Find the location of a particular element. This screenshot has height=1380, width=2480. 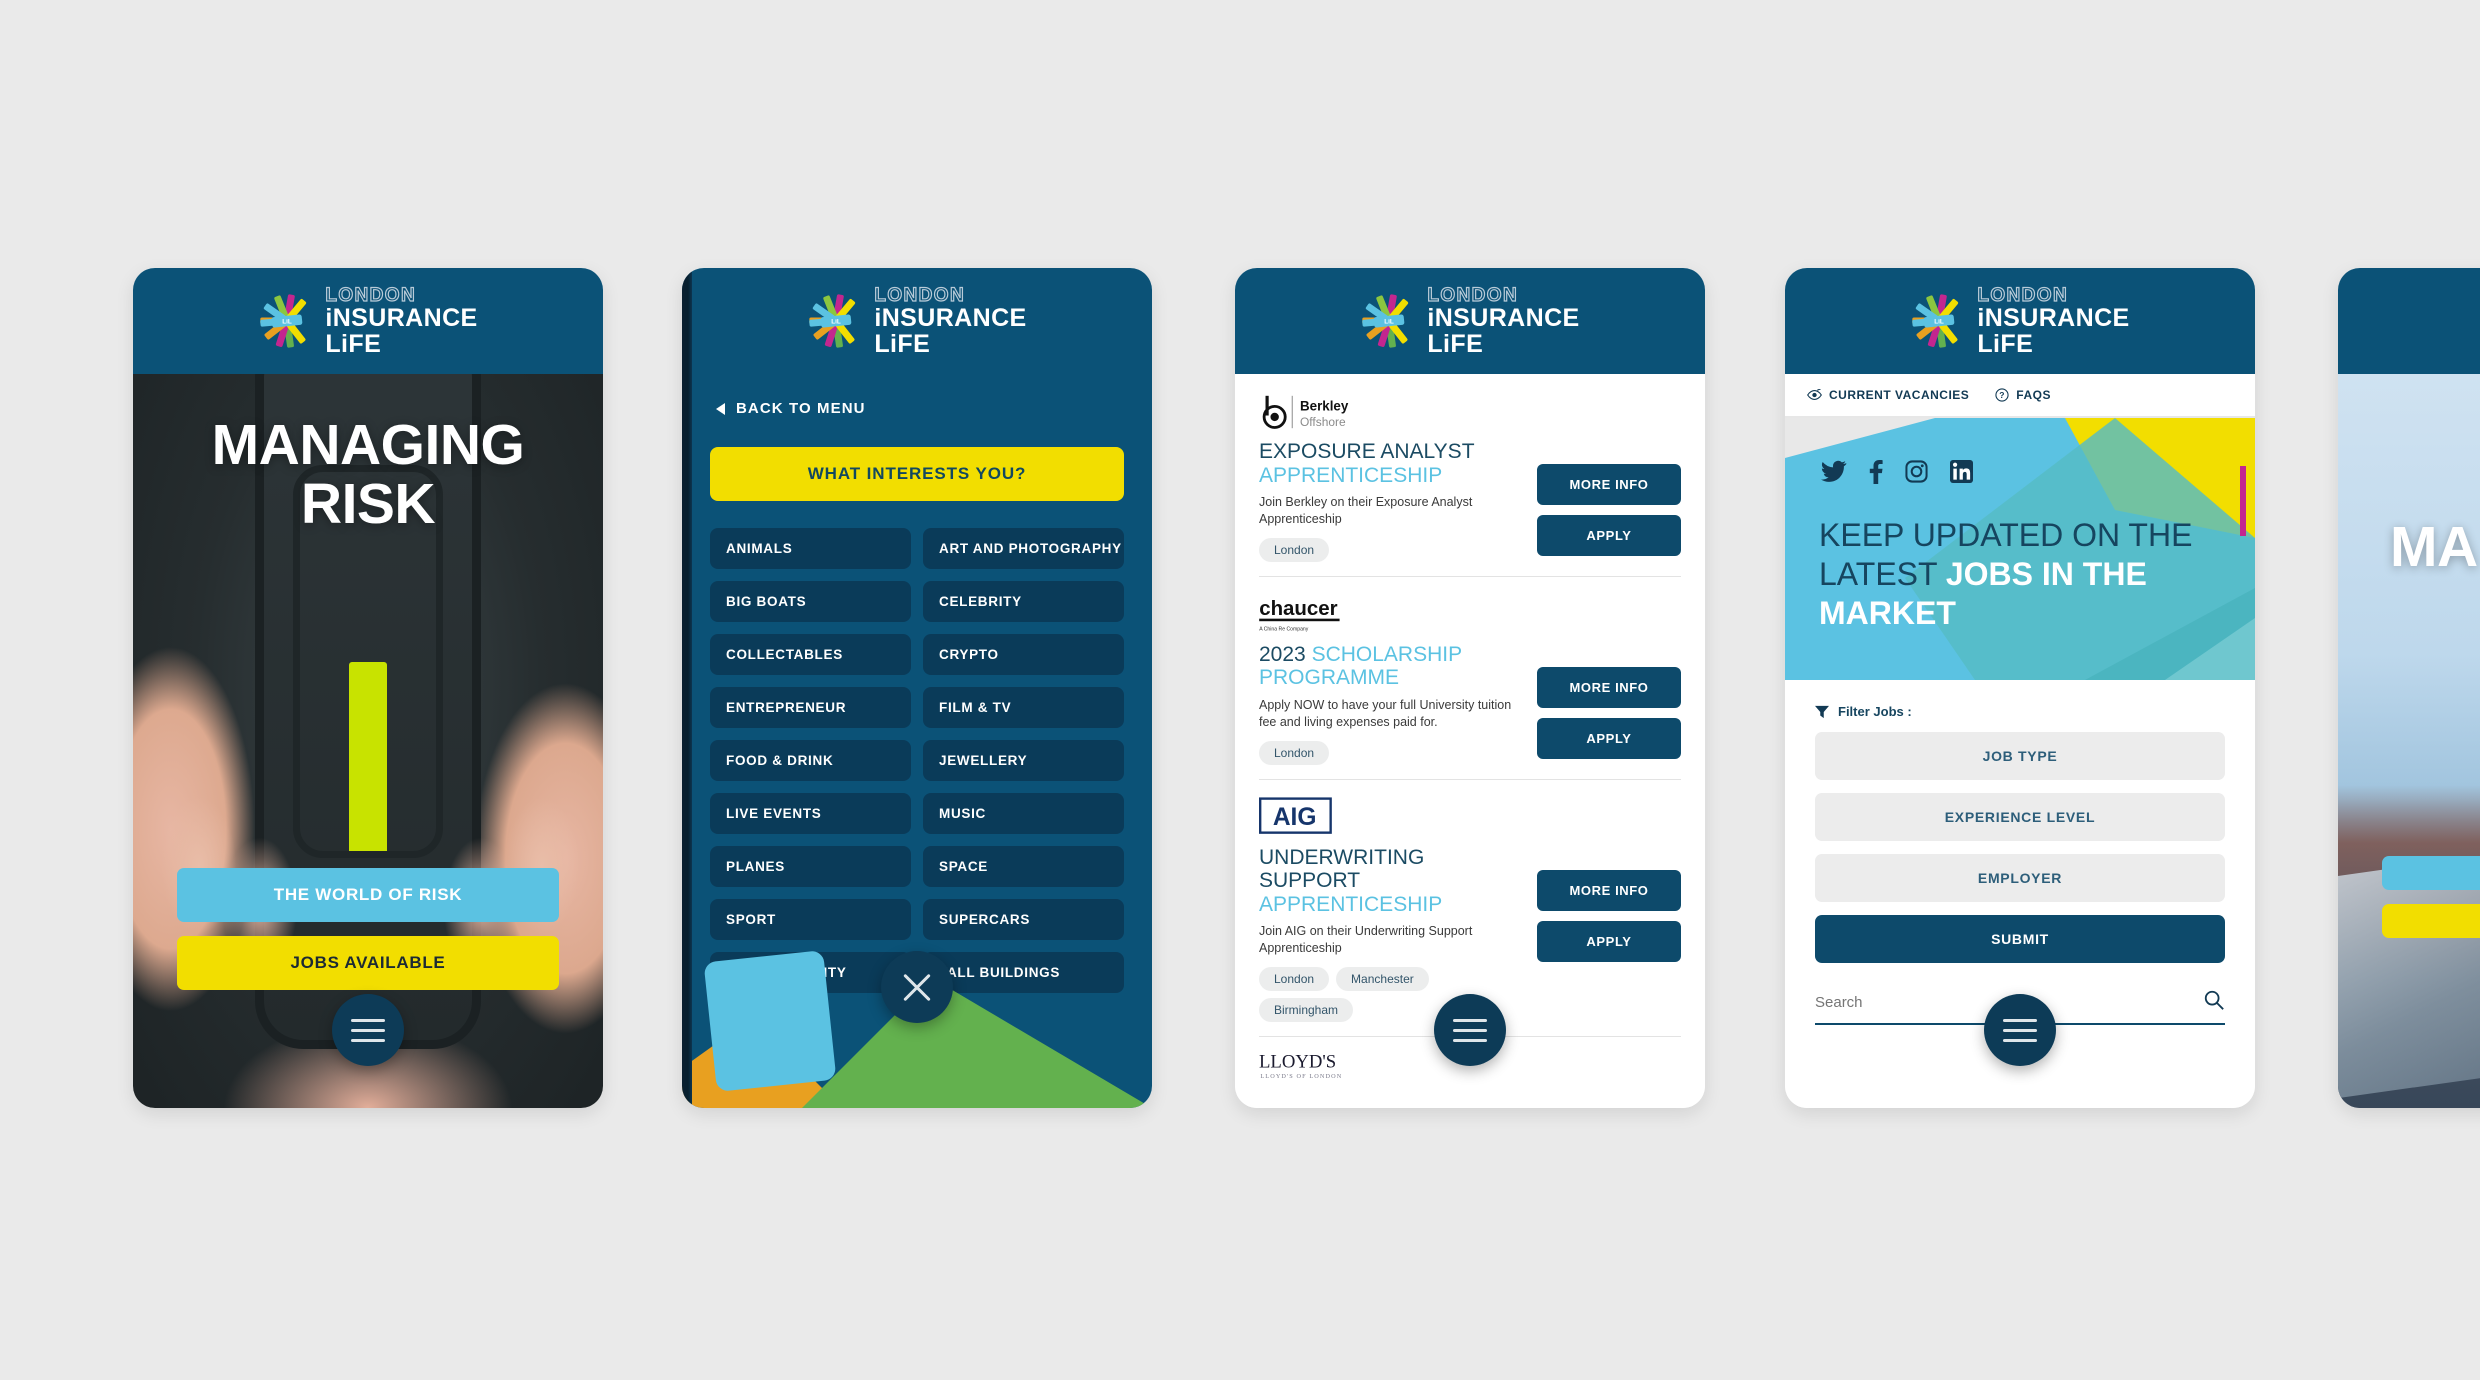

linkedin-icon is located at coordinates (1961, 474).